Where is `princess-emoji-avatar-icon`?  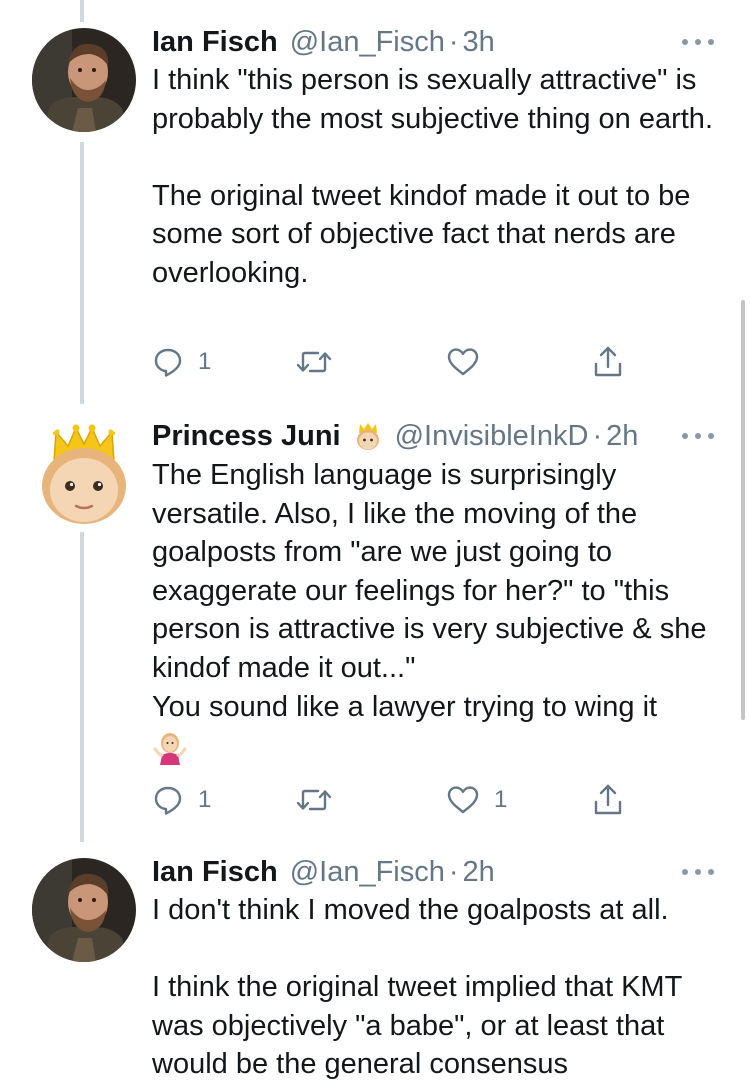 princess-emoji-avatar-icon is located at coordinates (84, 474).